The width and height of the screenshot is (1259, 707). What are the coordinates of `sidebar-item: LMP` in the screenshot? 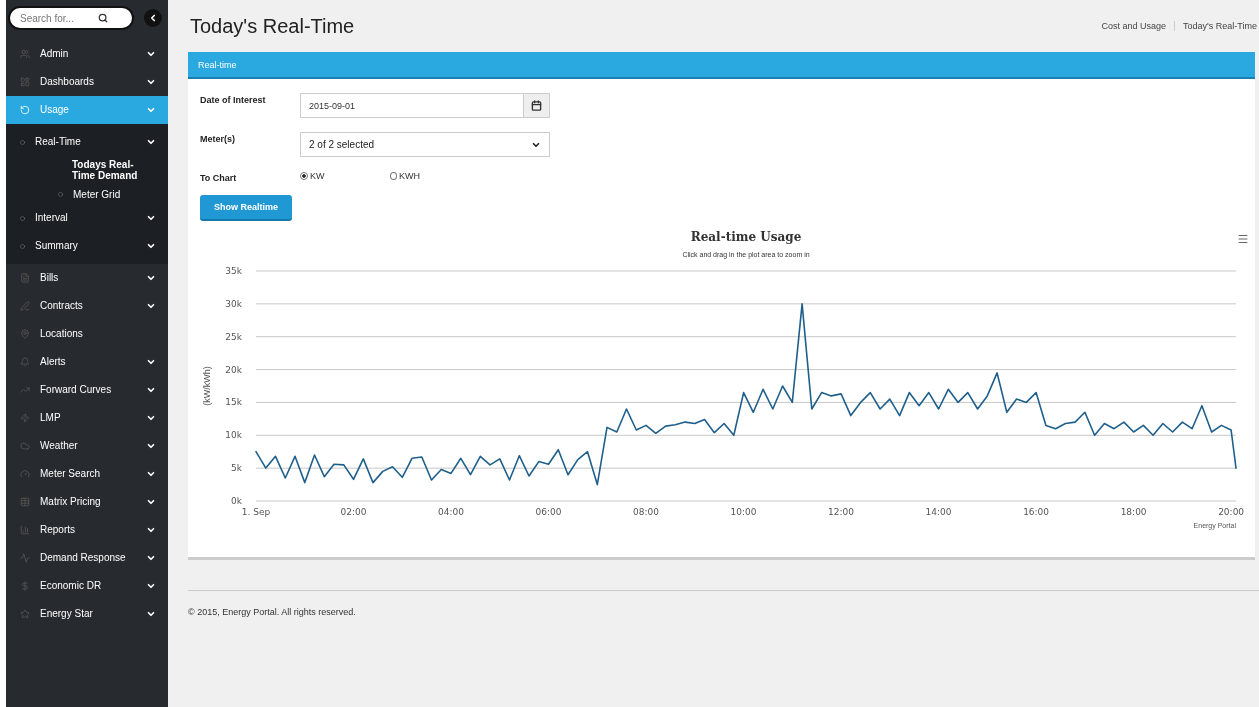 It's located at (87, 418).